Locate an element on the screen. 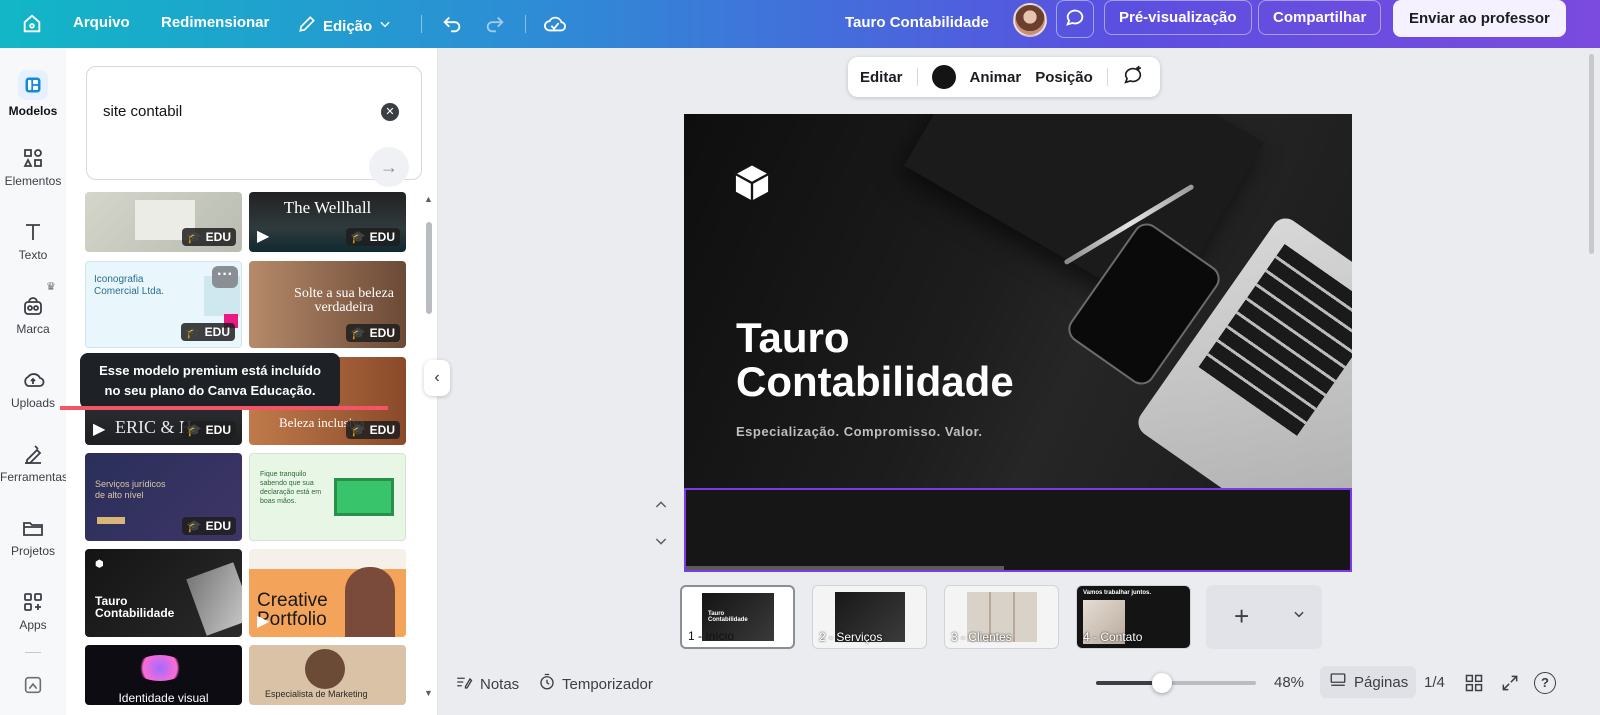  clear-search-button: ✕ is located at coordinates (390, 112).